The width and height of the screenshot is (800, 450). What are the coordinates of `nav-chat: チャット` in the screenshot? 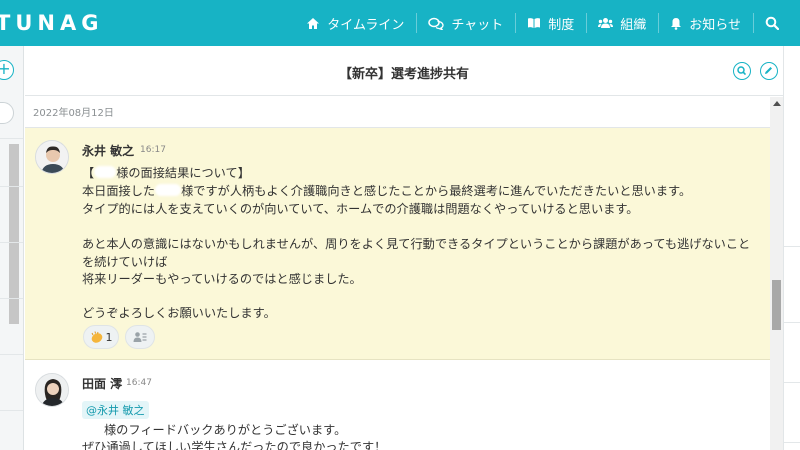 It's located at (465, 23).